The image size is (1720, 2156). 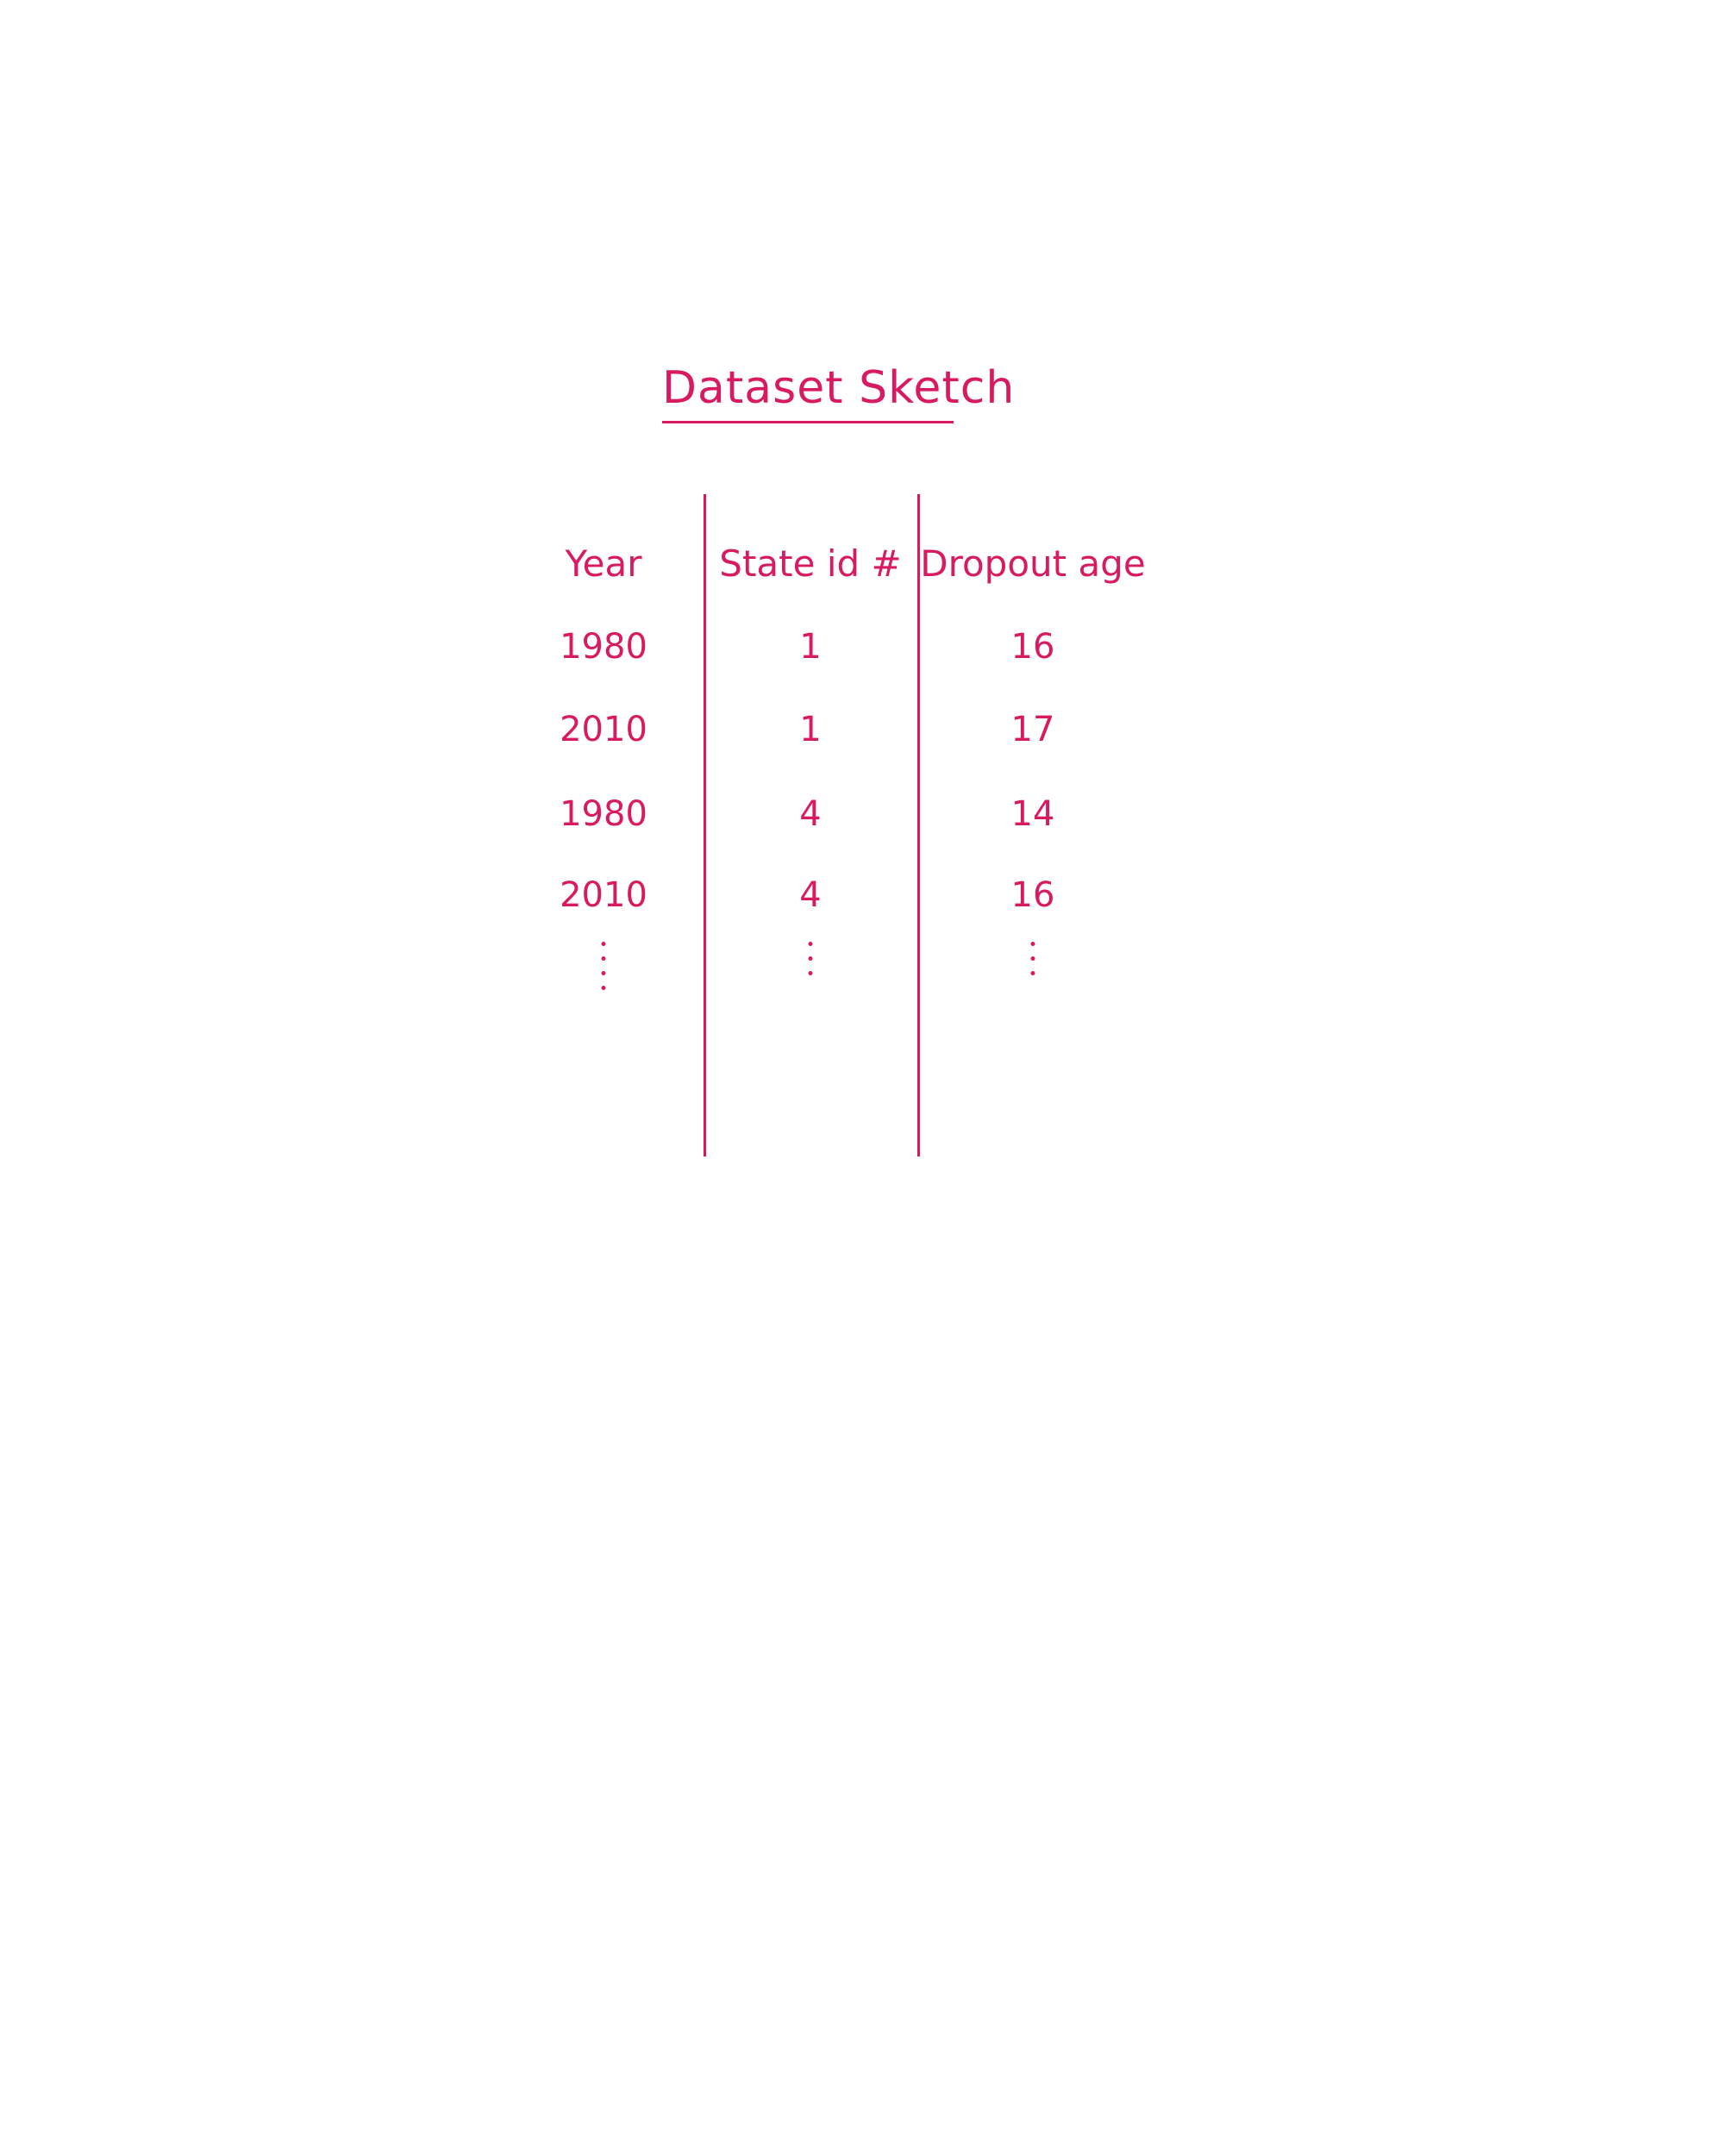 I want to click on continuation-dots-state-id, so click(x=810, y=958).